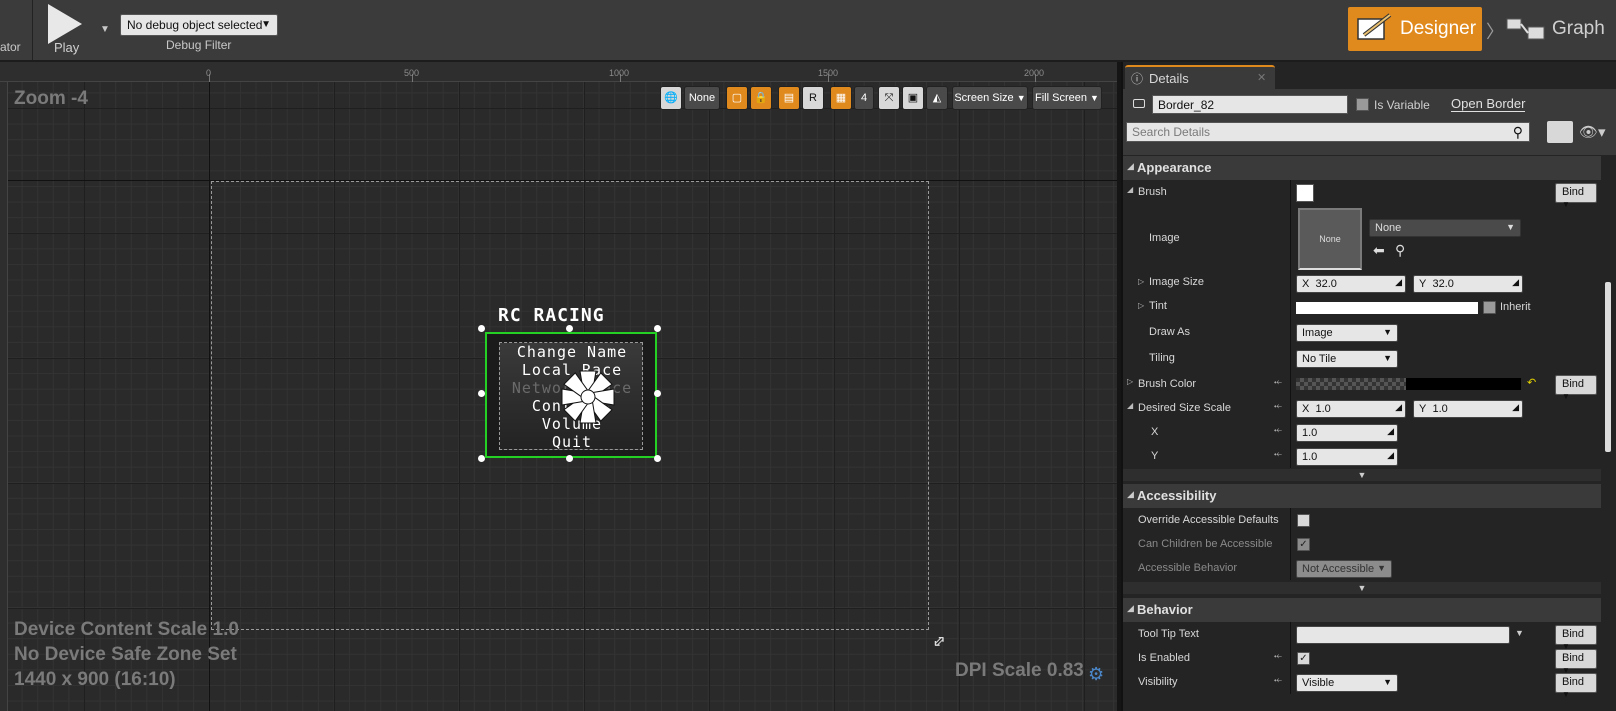 The height and width of the screenshot is (711, 1616). What do you see at coordinates (572, 352) in the screenshot?
I see `menu-item-change-name: Change Name` at bounding box center [572, 352].